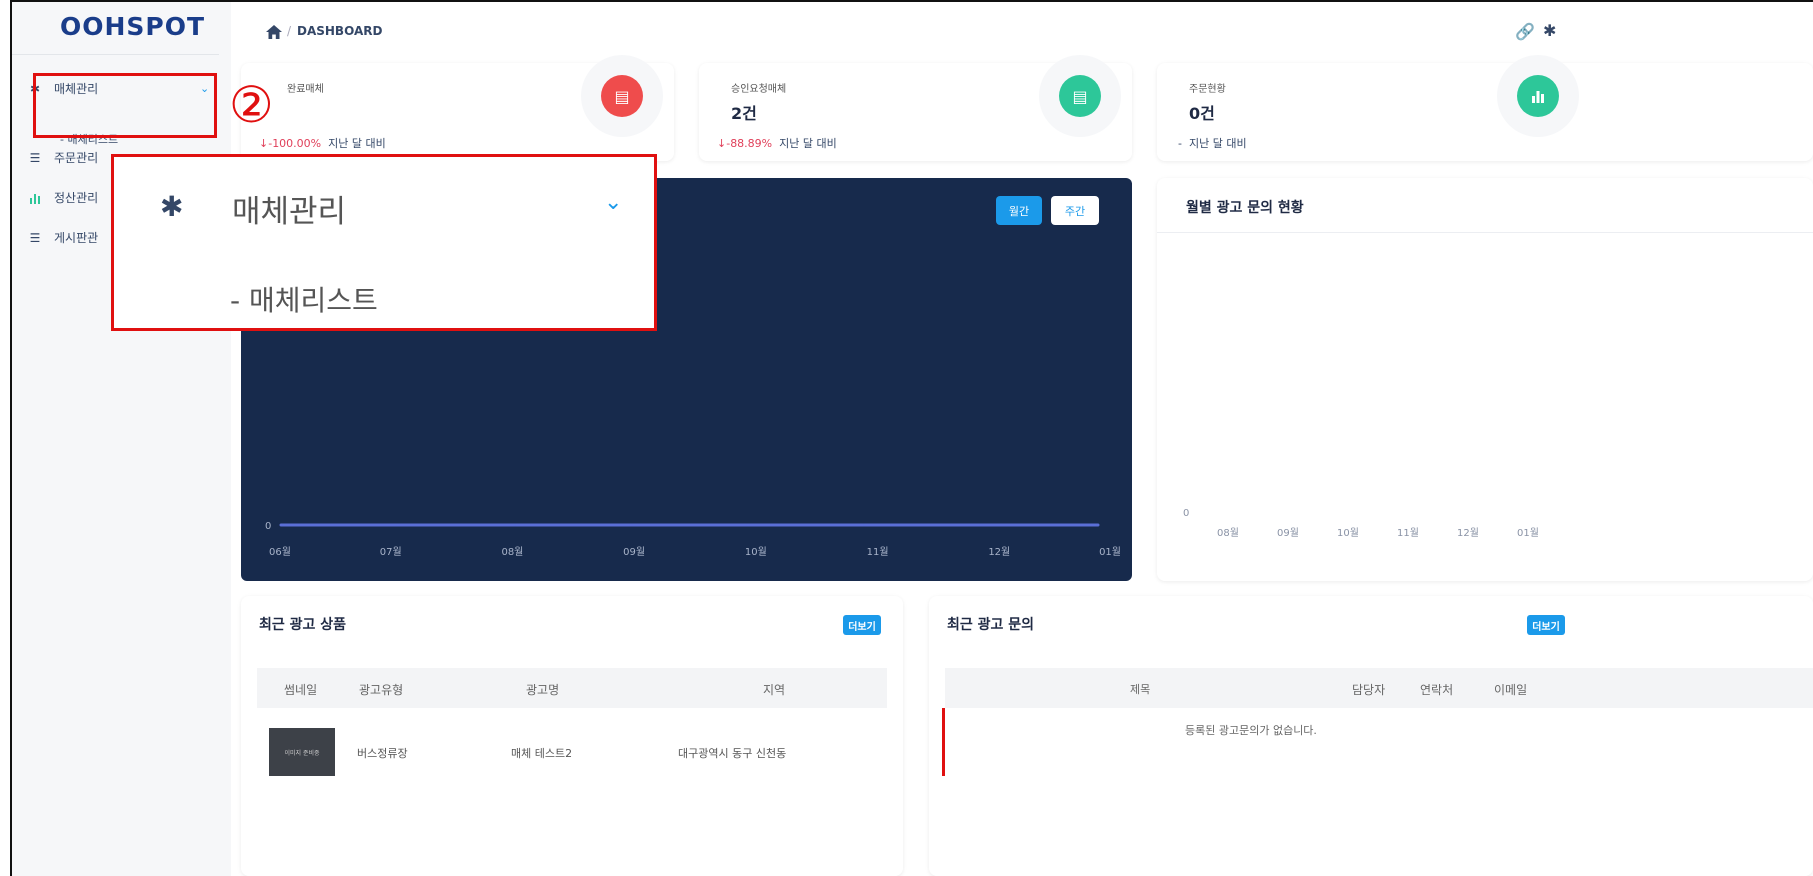 Image resolution: width=1813 pixels, height=876 pixels. What do you see at coordinates (301, 690) in the screenshot?
I see `column-header: 썸네일` at bounding box center [301, 690].